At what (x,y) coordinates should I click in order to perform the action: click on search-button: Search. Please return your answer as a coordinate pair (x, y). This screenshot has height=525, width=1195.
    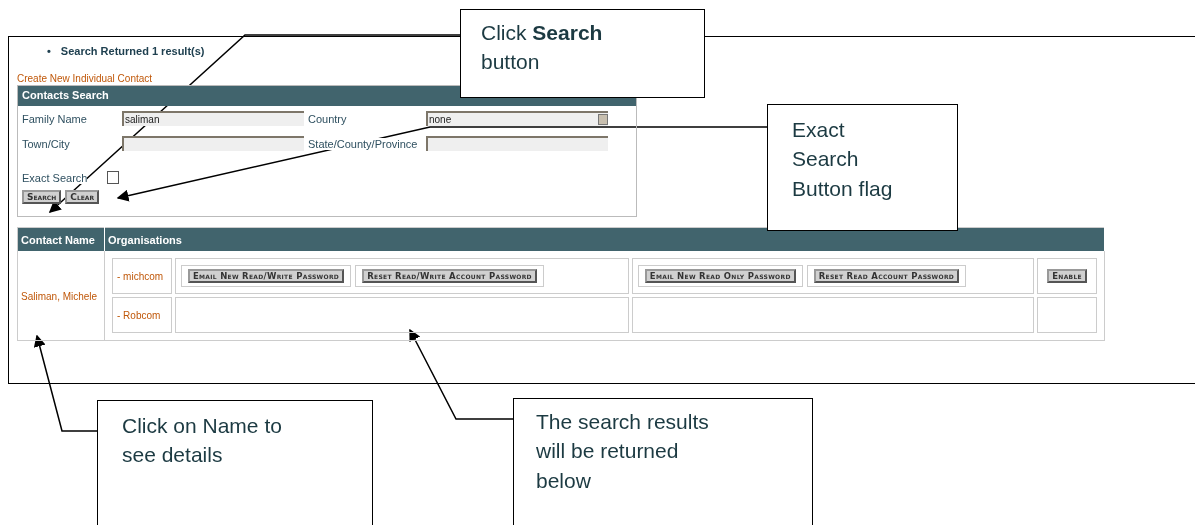
    Looking at the image, I should click on (42, 197).